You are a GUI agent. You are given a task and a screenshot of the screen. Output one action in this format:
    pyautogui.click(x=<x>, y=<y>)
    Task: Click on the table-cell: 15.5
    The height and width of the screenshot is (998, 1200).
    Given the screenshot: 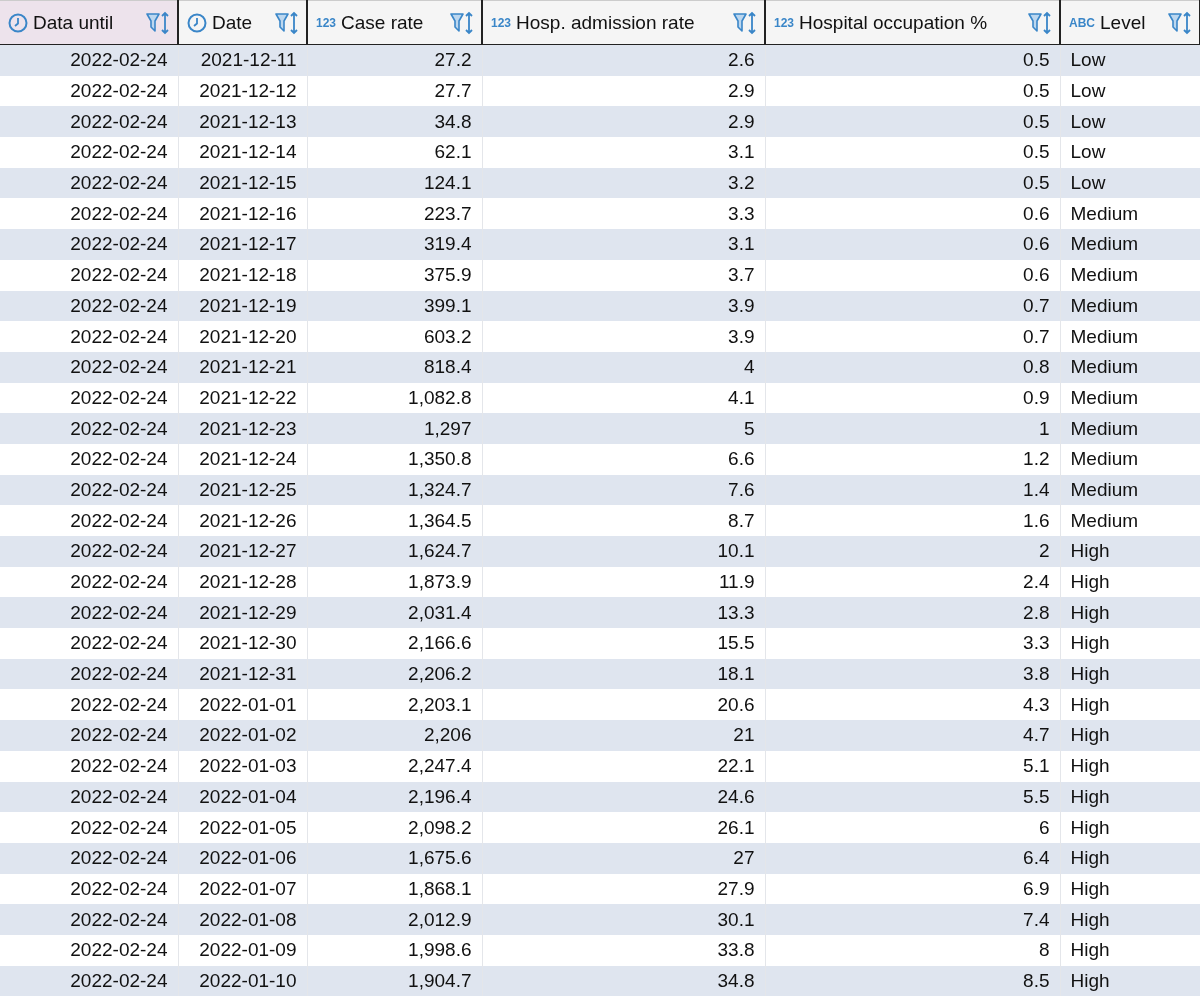 What is the action you would take?
    pyautogui.click(x=623, y=643)
    